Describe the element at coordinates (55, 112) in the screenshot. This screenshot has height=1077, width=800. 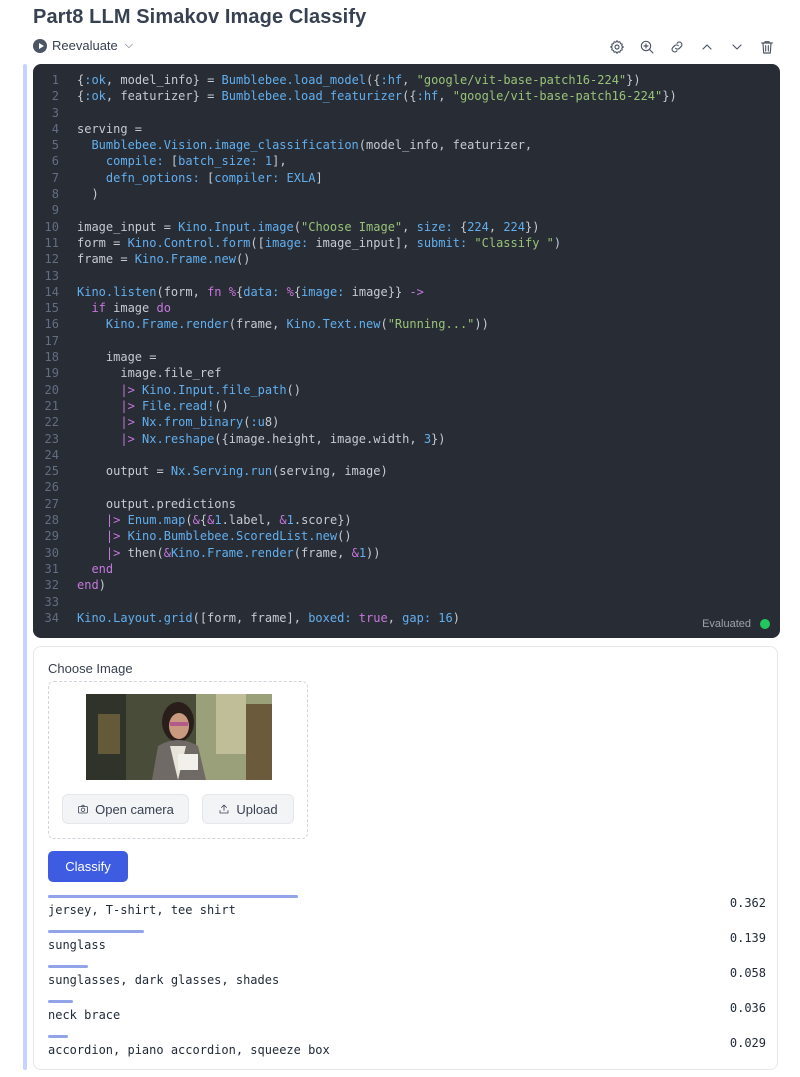
I see `line-number: 3` at that location.